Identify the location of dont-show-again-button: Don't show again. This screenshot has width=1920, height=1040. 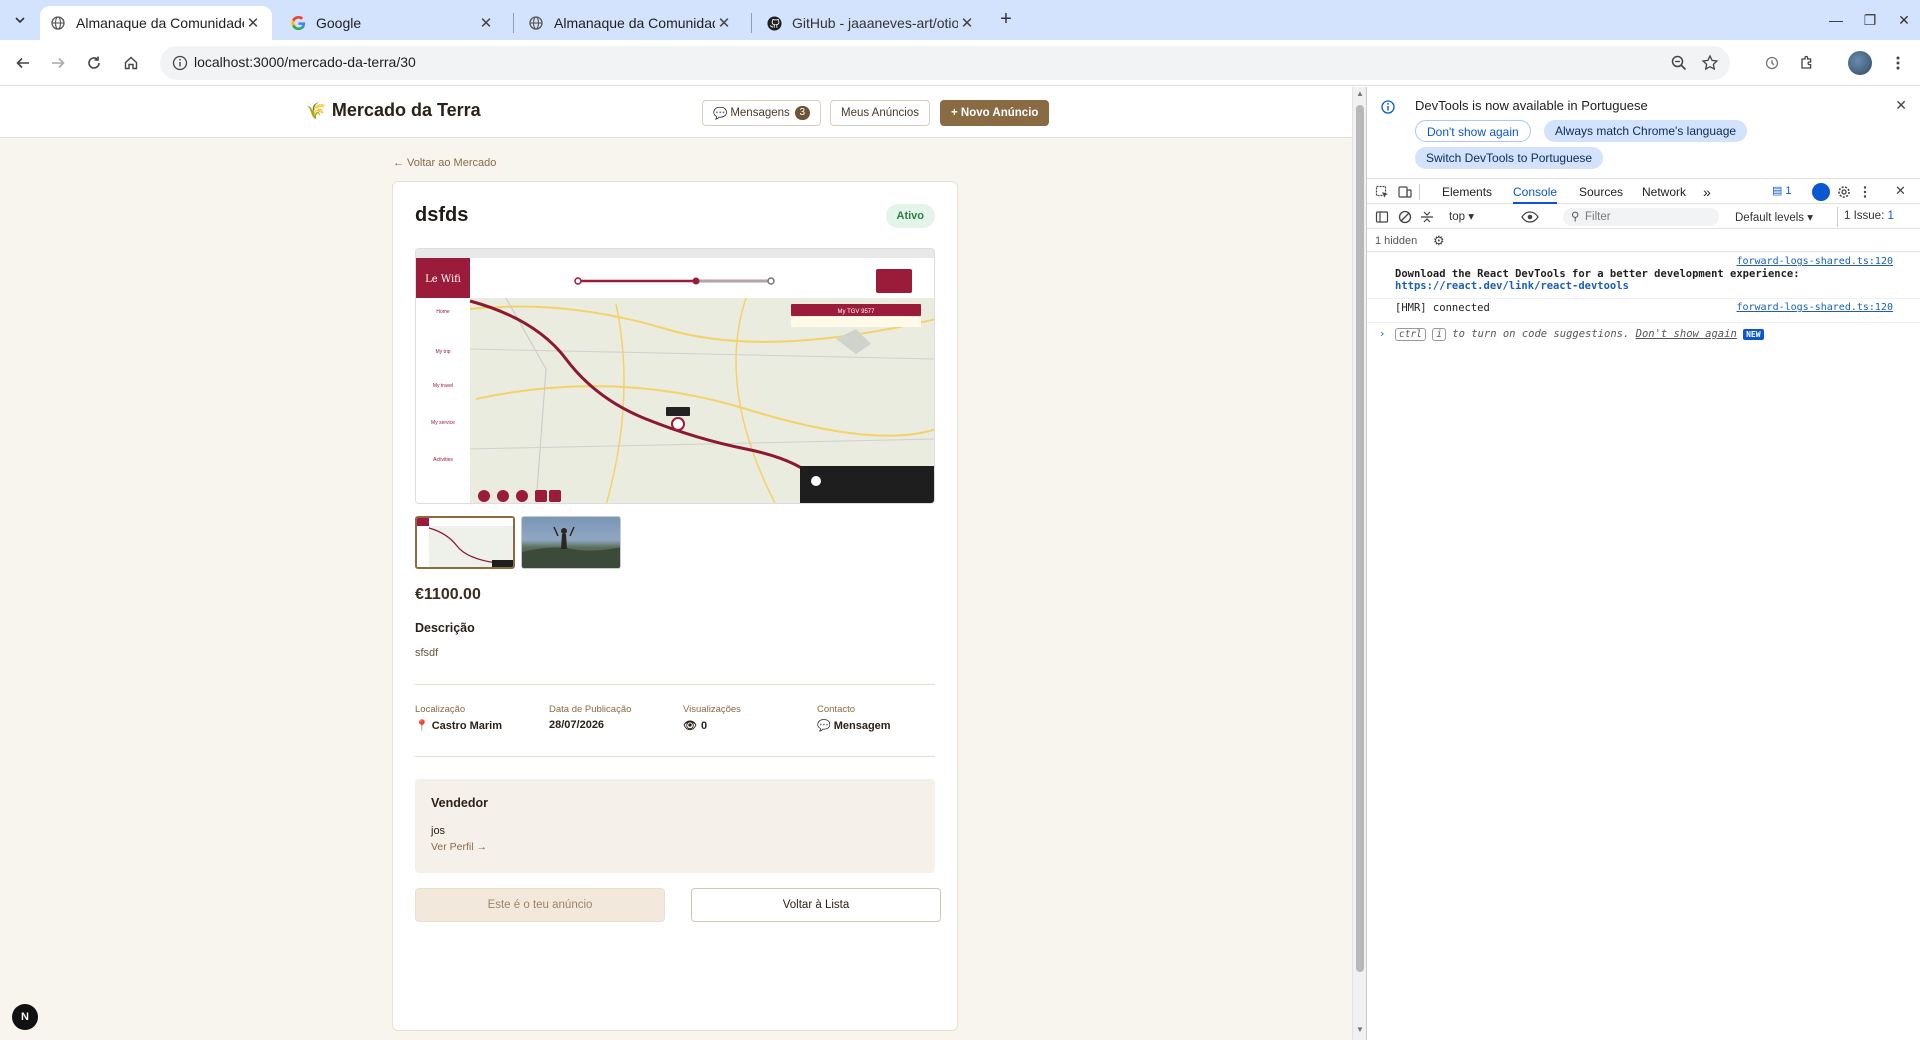
(1473, 131).